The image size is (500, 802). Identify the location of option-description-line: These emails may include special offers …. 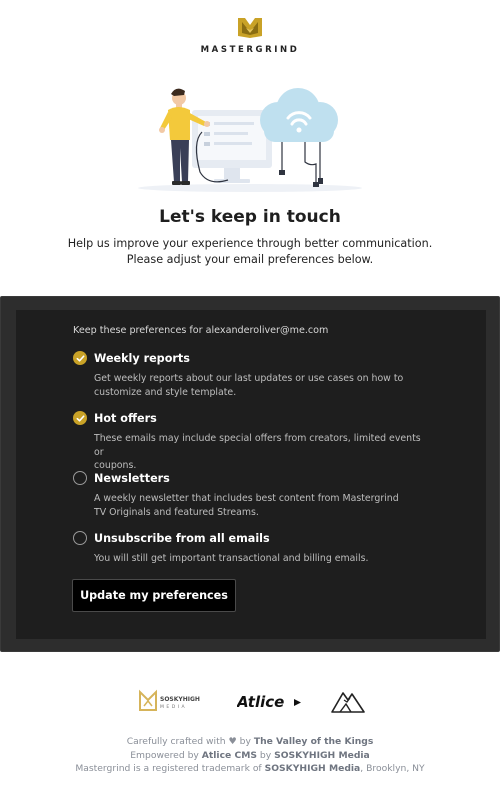
(257, 445).